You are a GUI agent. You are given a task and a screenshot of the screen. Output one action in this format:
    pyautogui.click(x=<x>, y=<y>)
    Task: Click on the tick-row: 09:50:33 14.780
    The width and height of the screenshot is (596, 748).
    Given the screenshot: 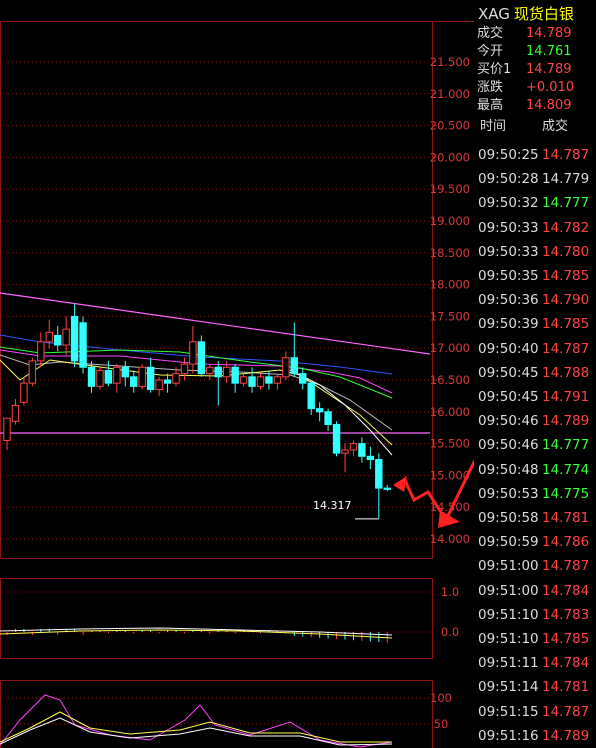 What is the action you would take?
    pyautogui.click(x=533, y=252)
    